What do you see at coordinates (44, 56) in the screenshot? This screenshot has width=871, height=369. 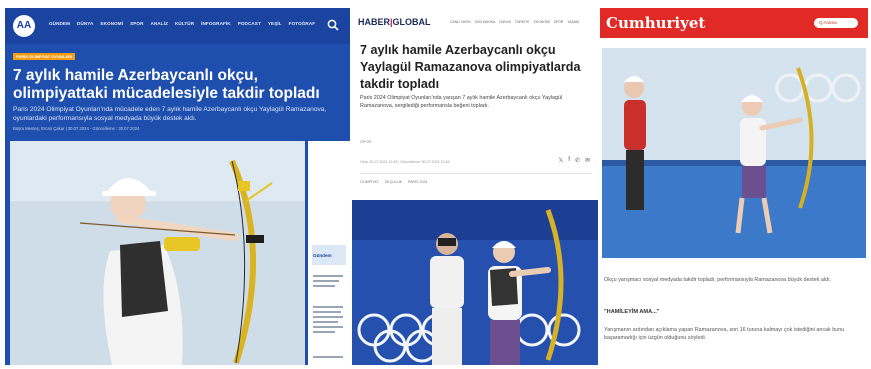 I see `category-tag: PARİS OLİMPİYAT OYUNLARI` at bounding box center [44, 56].